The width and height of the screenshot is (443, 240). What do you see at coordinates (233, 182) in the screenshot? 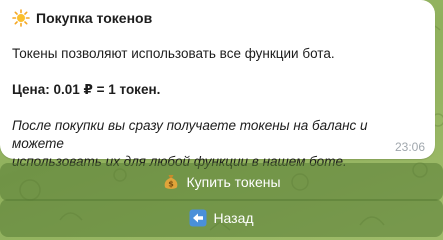
I see `buy-tokens-label: Купить токены` at bounding box center [233, 182].